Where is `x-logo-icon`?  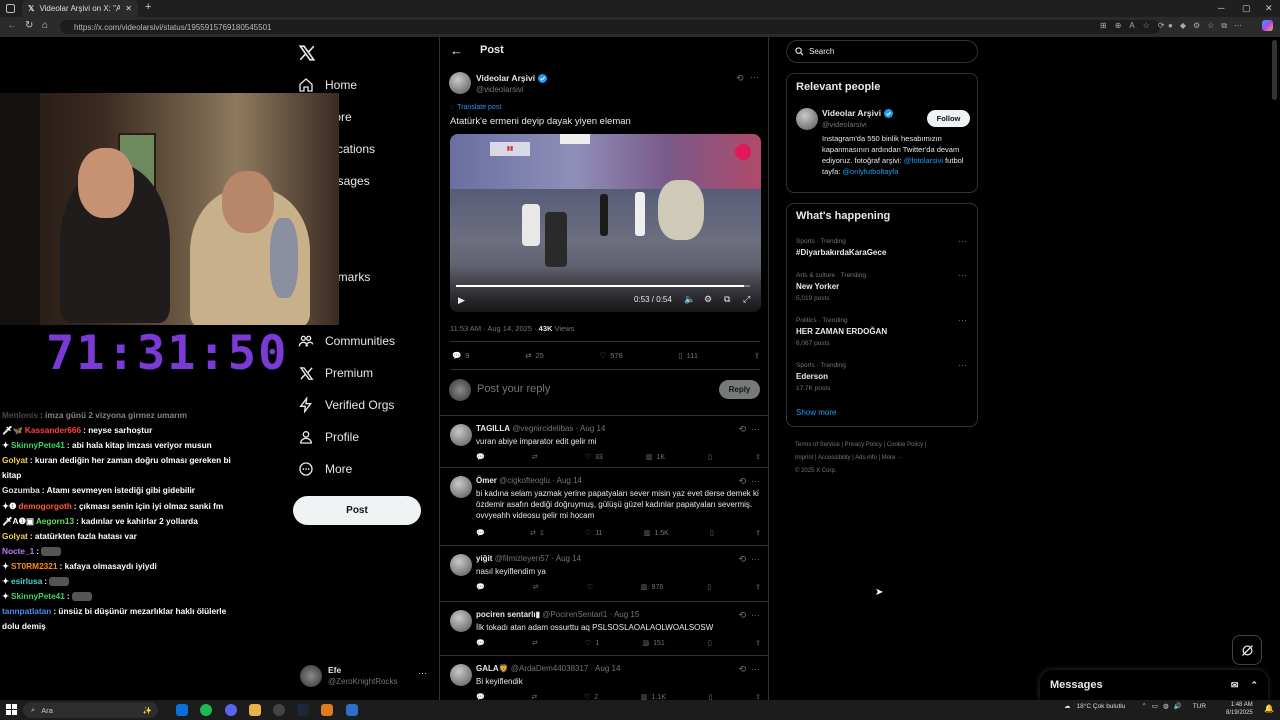 x-logo-icon is located at coordinates (307, 53).